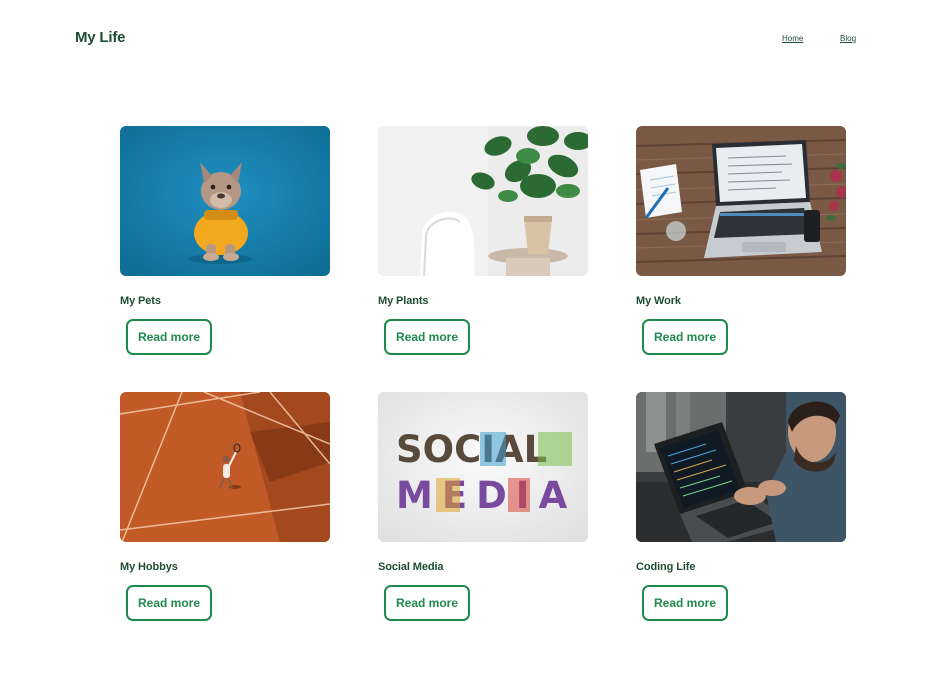  I want to click on card-my-plants: My Plants Read more, so click(483, 246).